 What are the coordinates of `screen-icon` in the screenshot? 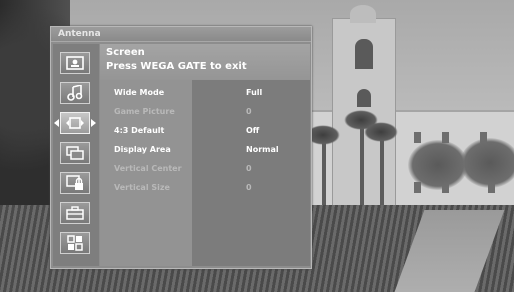 It's located at (75, 123).